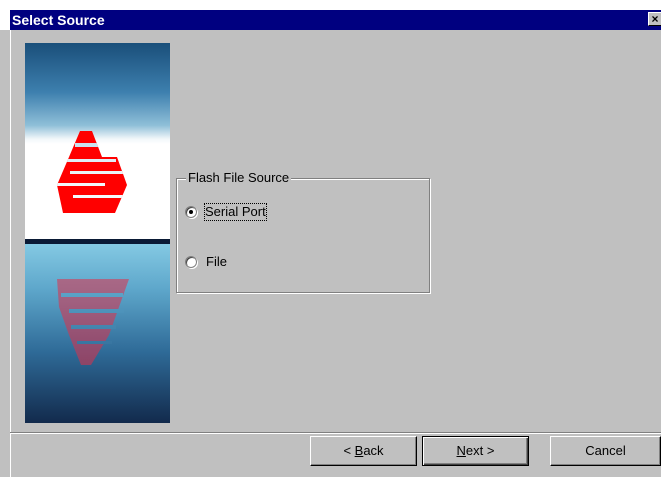 The width and height of the screenshot is (661, 477). What do you see at coordinates (303, 235) in the screenshot?
I see `flash-file-source-group` at bounding box center [303, 235].